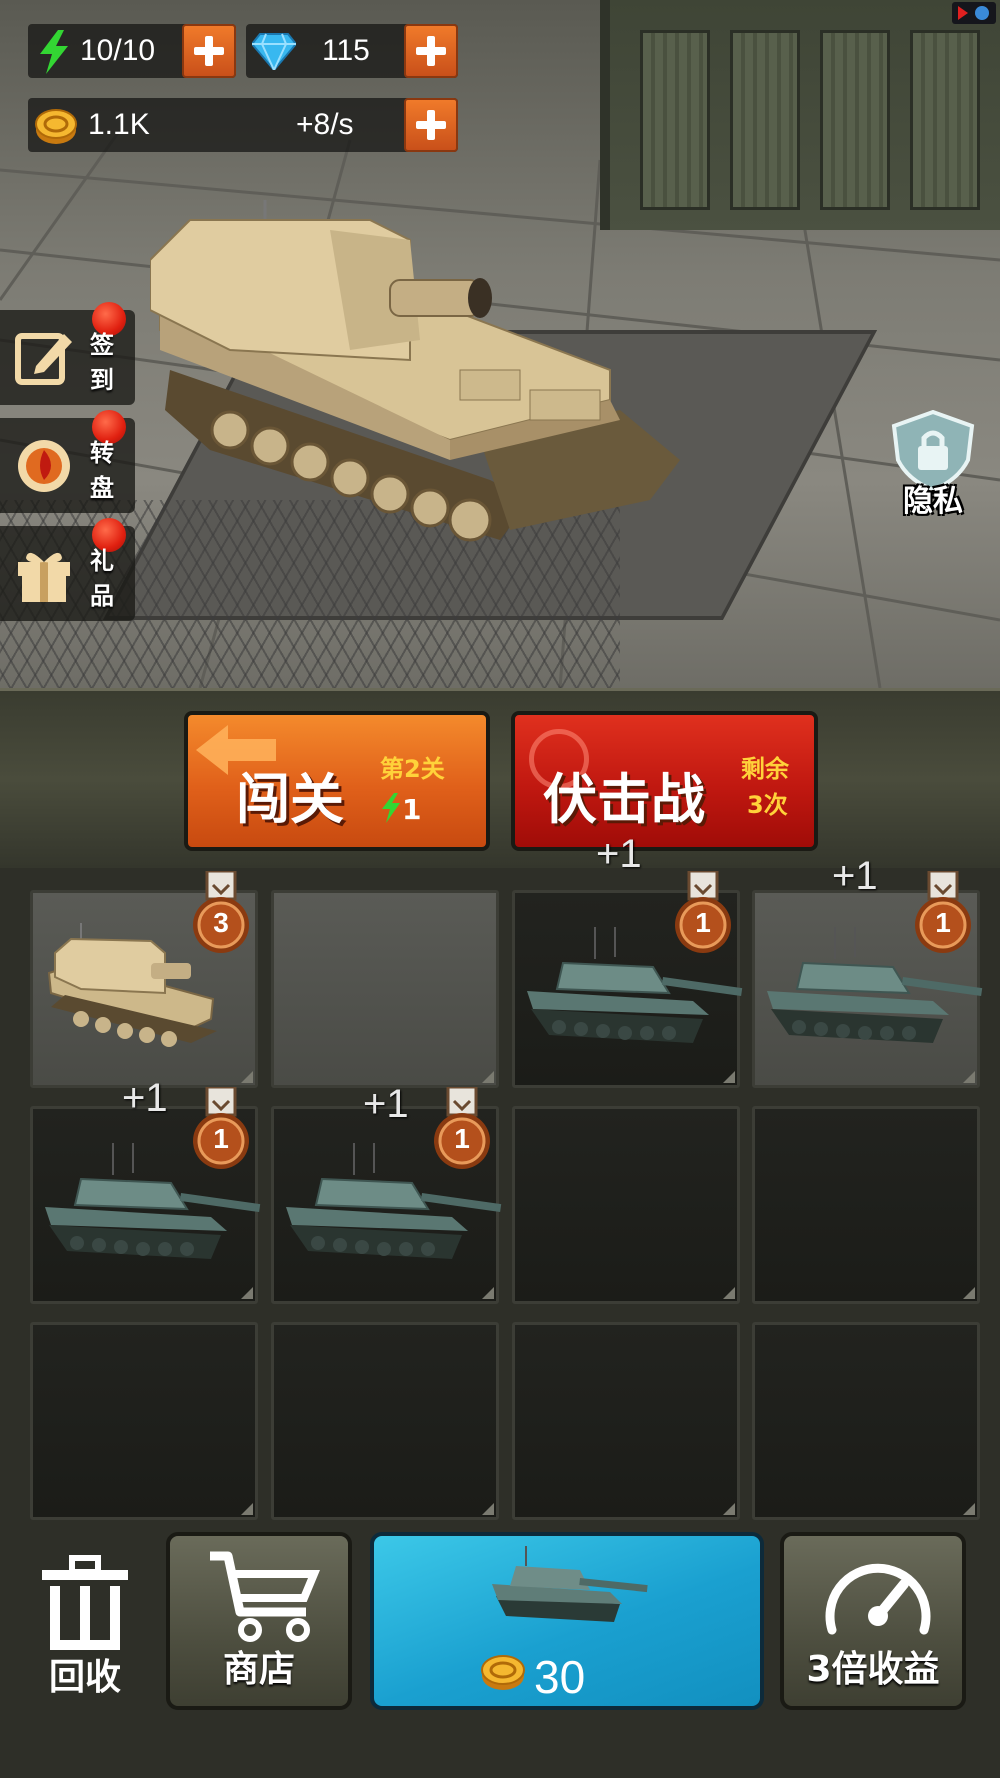  Describe the element at coordinates (119, 124) in the screenshot. I see `coin-value: 1.1K` at that location.